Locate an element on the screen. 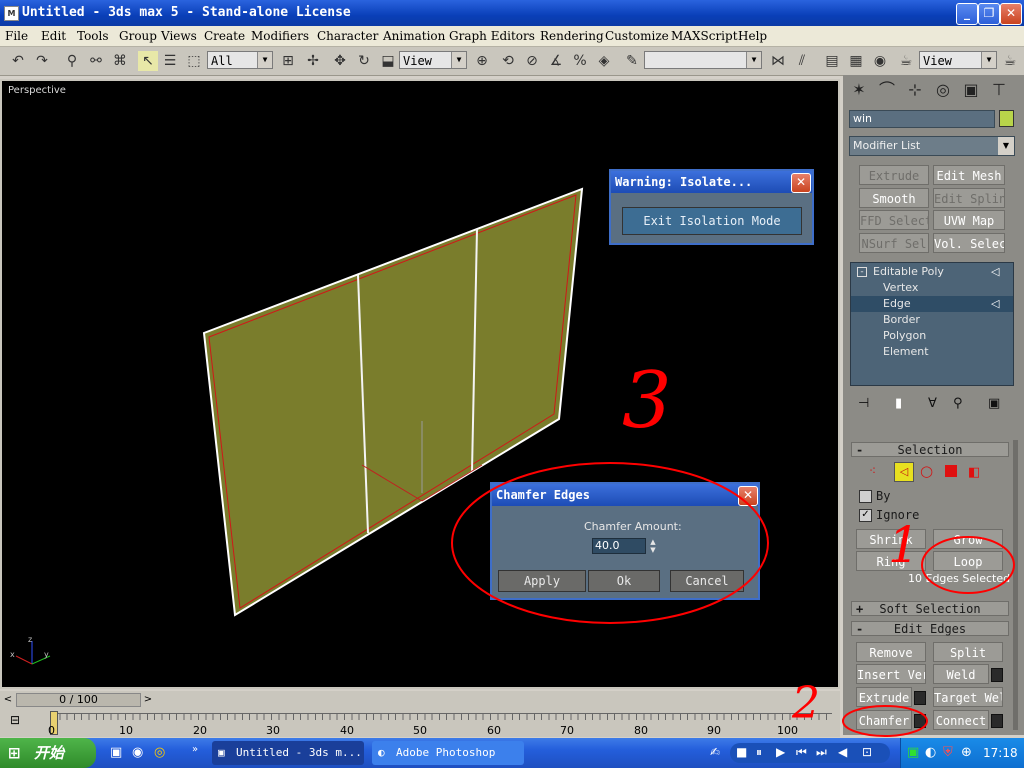 This screenshot has height=768, width=1024. previous-track-icon: ⏮ is located at coordinates (801, 752).